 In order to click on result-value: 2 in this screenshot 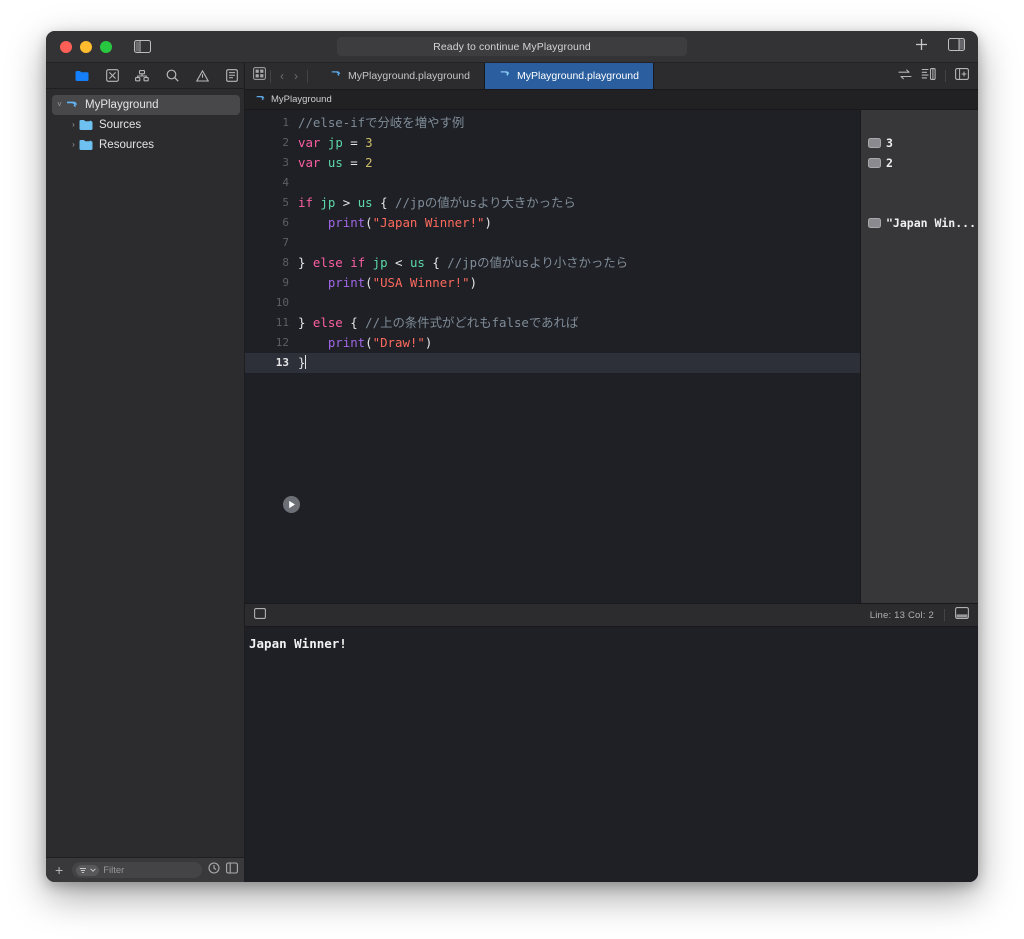, I will do `click(889, 163)`.